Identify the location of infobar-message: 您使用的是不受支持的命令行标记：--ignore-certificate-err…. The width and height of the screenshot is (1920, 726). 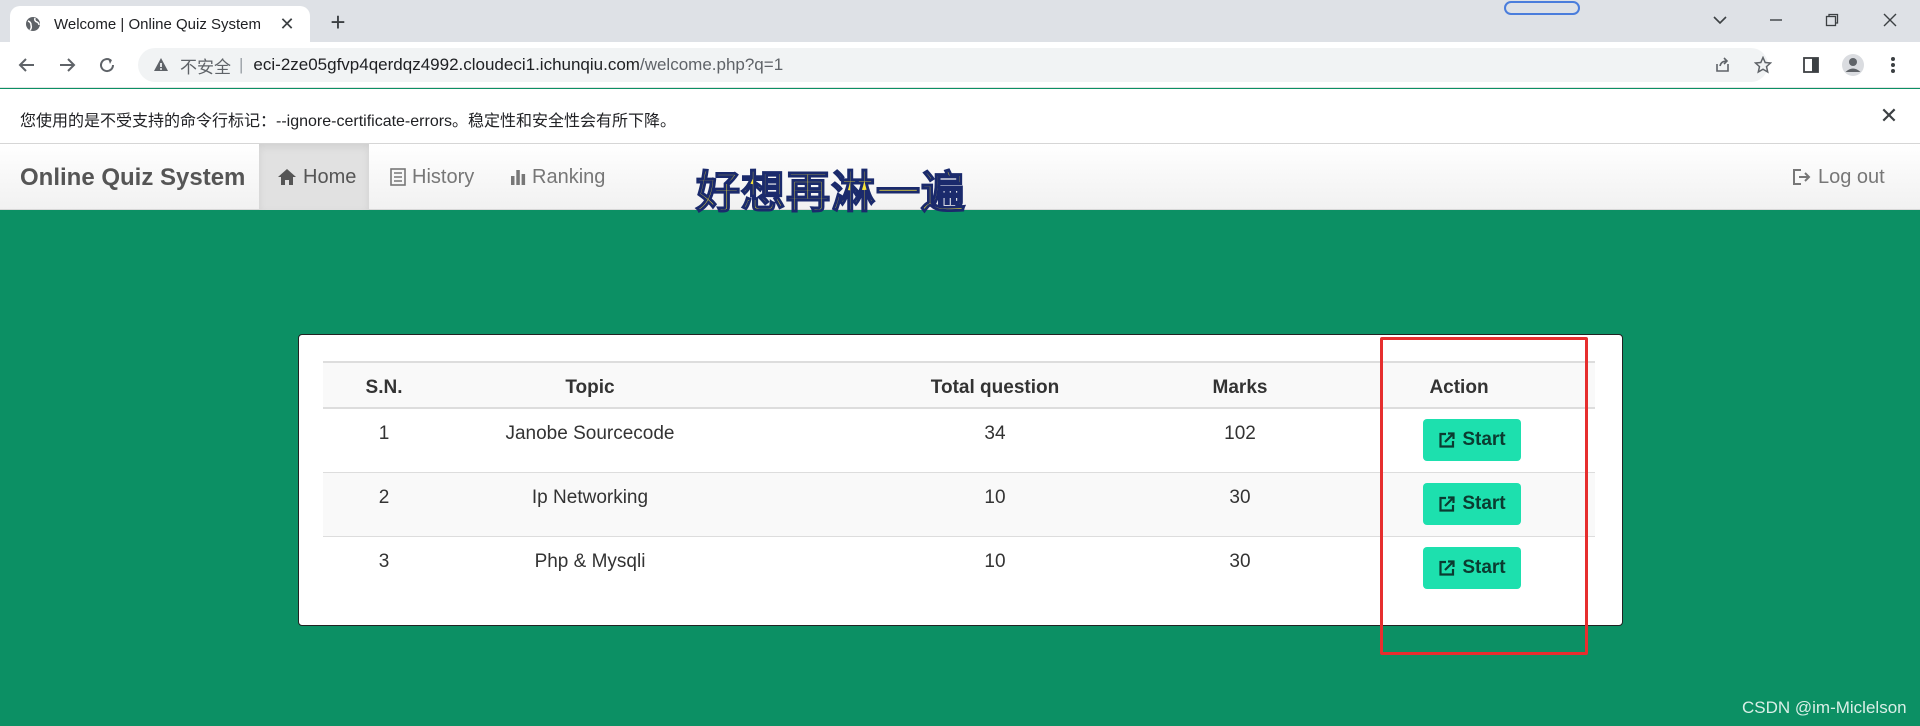
(348, 121).